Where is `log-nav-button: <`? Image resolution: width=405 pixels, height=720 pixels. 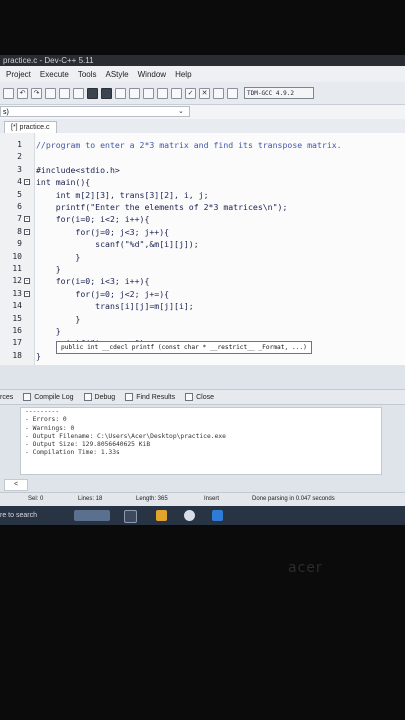 log-nav-button: < is located at coordinates (16, 485).